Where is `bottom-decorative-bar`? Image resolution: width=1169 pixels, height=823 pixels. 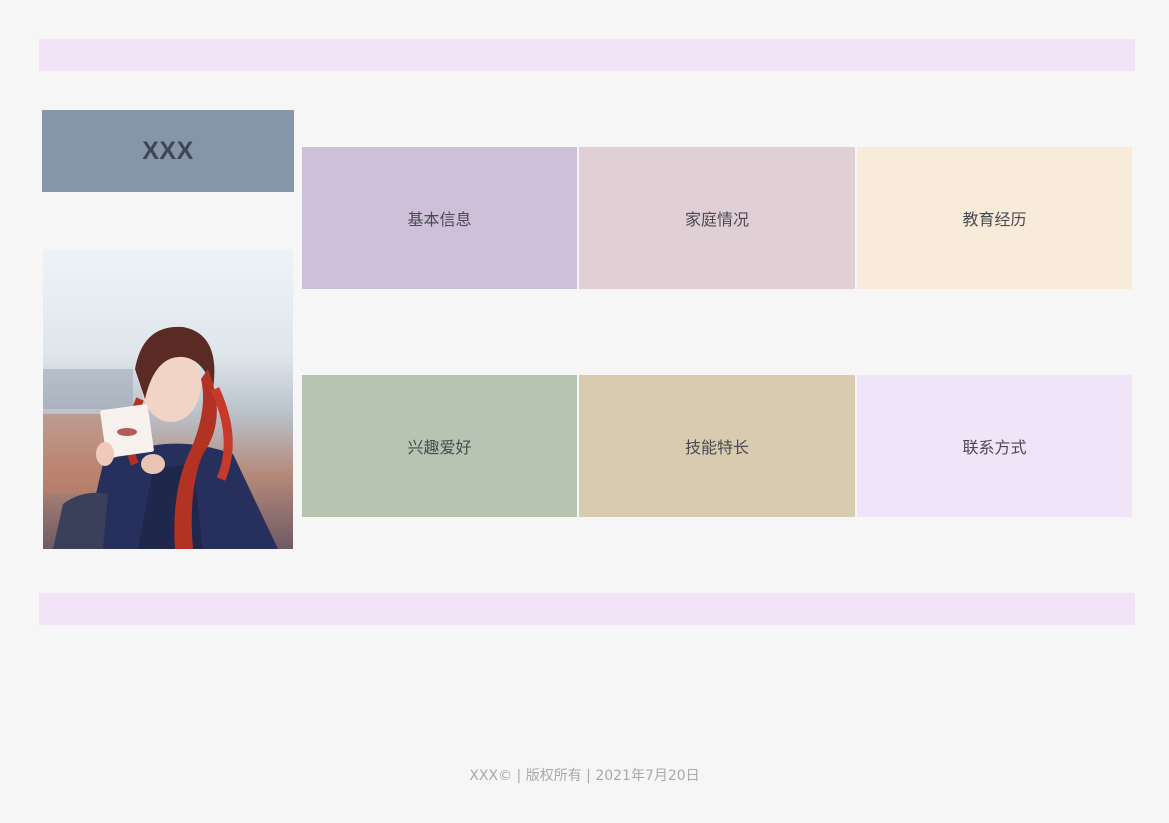 bottom-decorative-bar is located at coordinates (587, 609).